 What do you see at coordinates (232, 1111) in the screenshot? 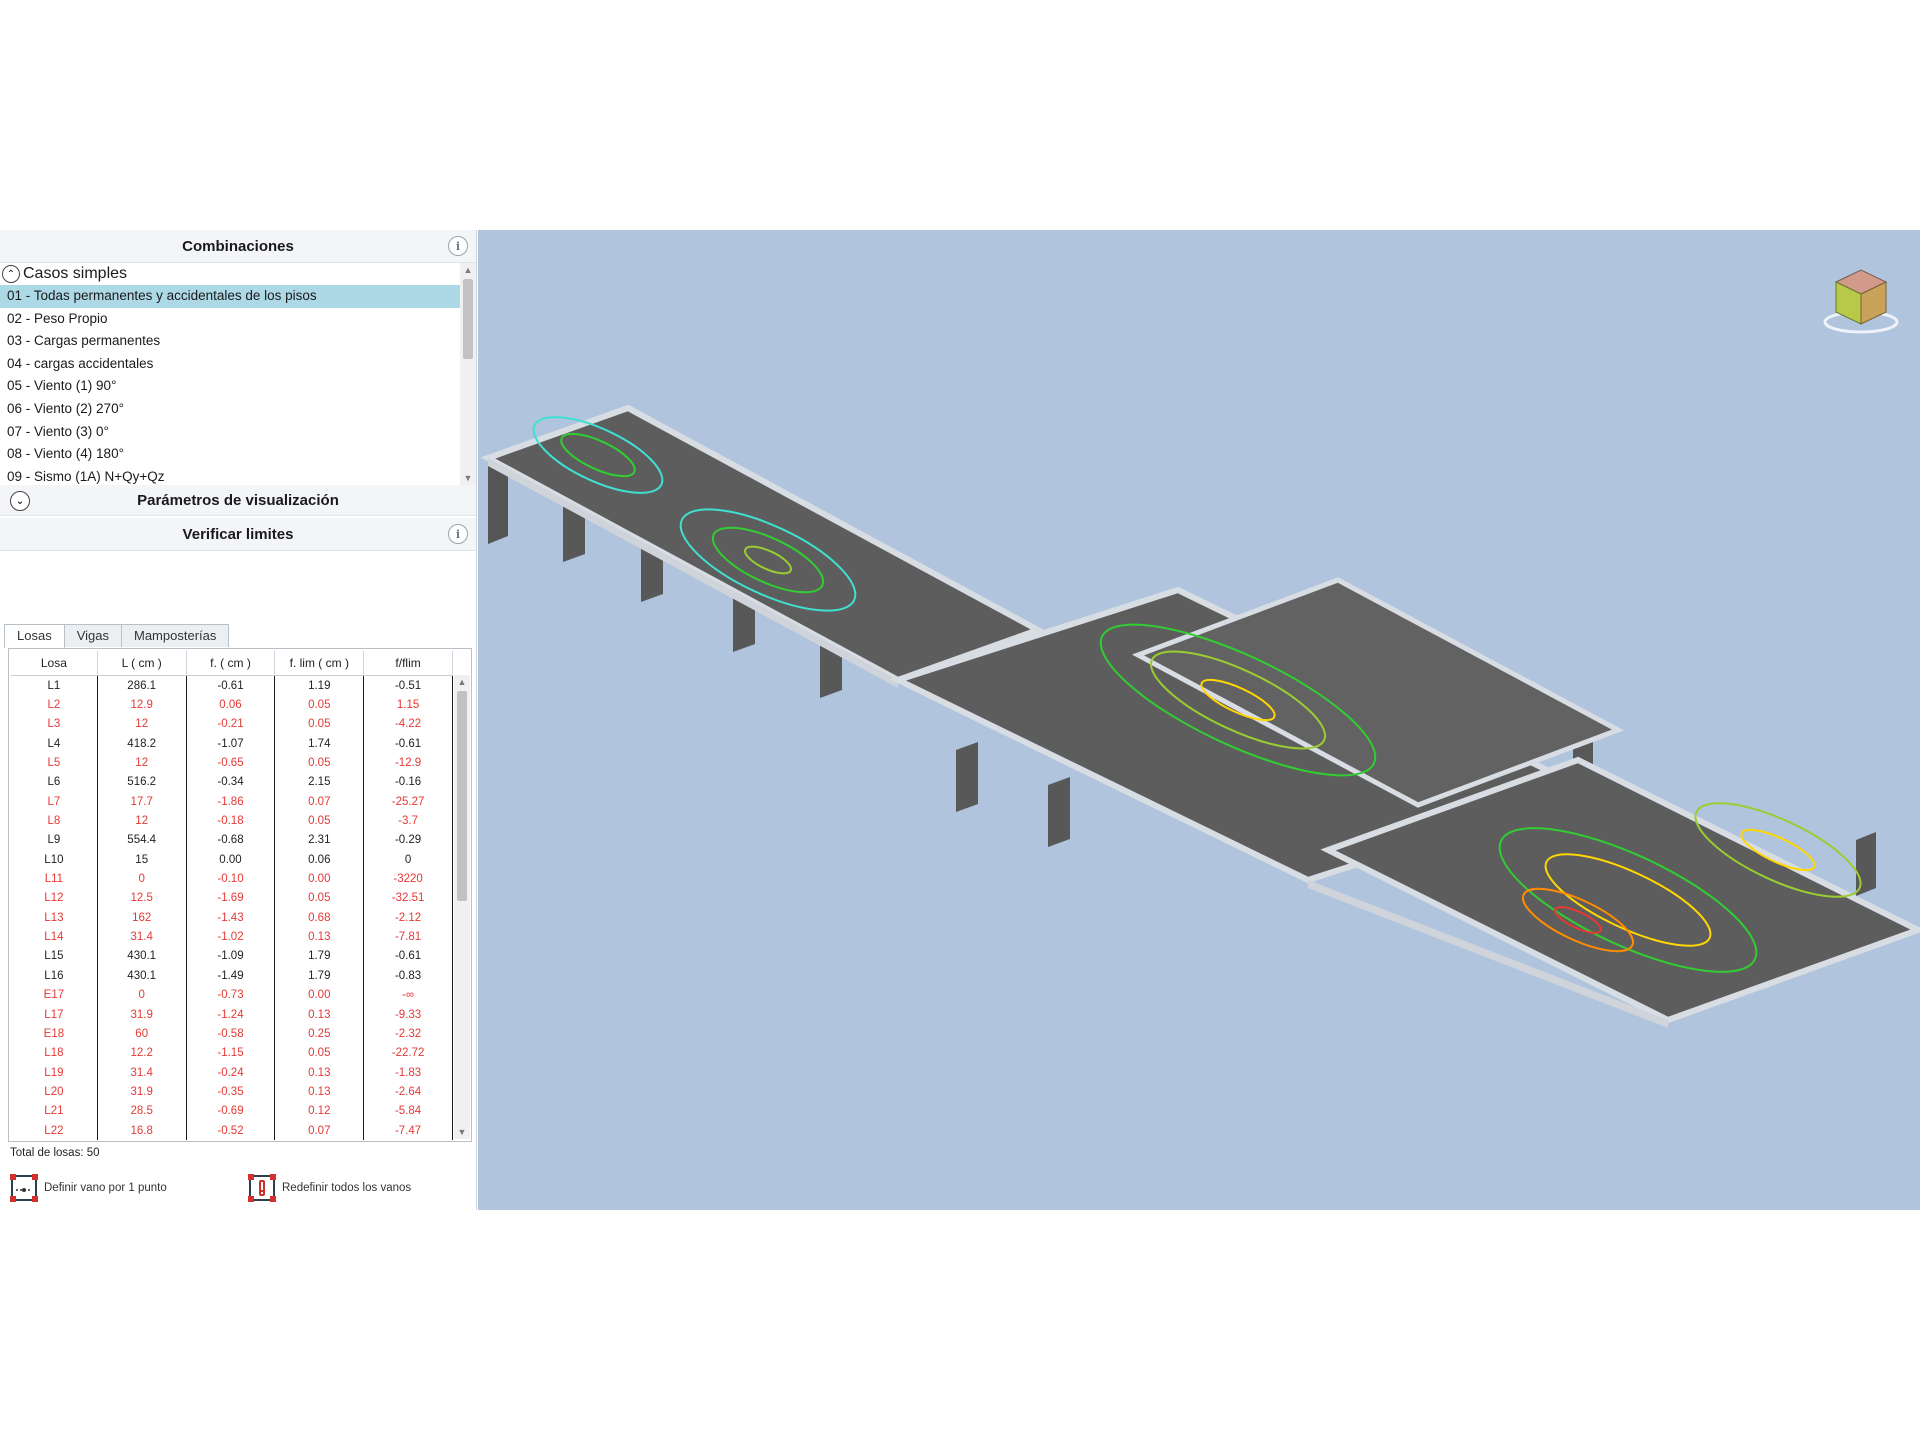
I see `table-row: L21 28.5 -0.69 0.12 -5.84` at bounding box center [232, 1111].